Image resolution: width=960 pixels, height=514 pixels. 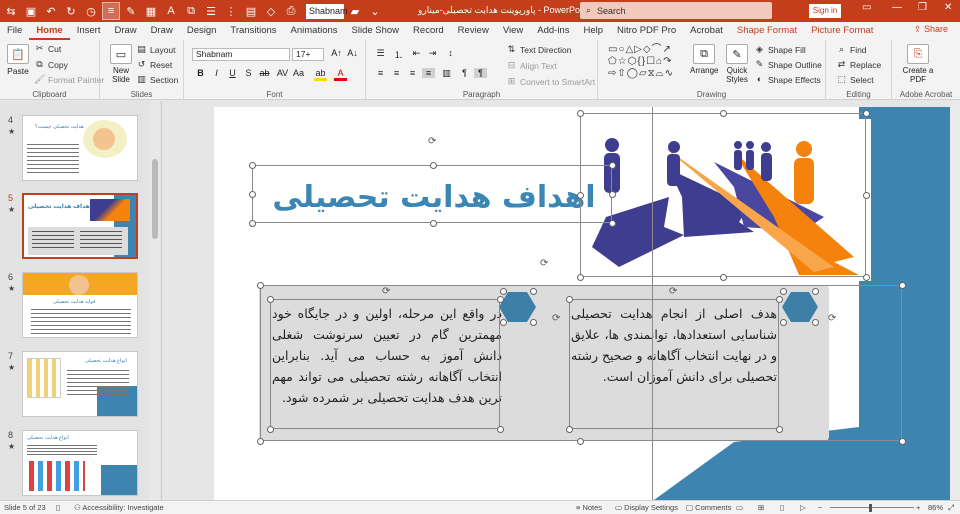 I want to click on numbered-list-icon: ⒈, so click(x=398, y=54).